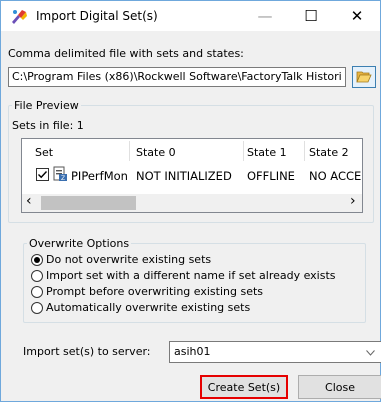 The width and height of the screenshot is (381, 402). What do you see at coordinates (97, 16) in the screenshot?
I see `window-title: Import Digital Set(s)` at bounding box center [97, 16].